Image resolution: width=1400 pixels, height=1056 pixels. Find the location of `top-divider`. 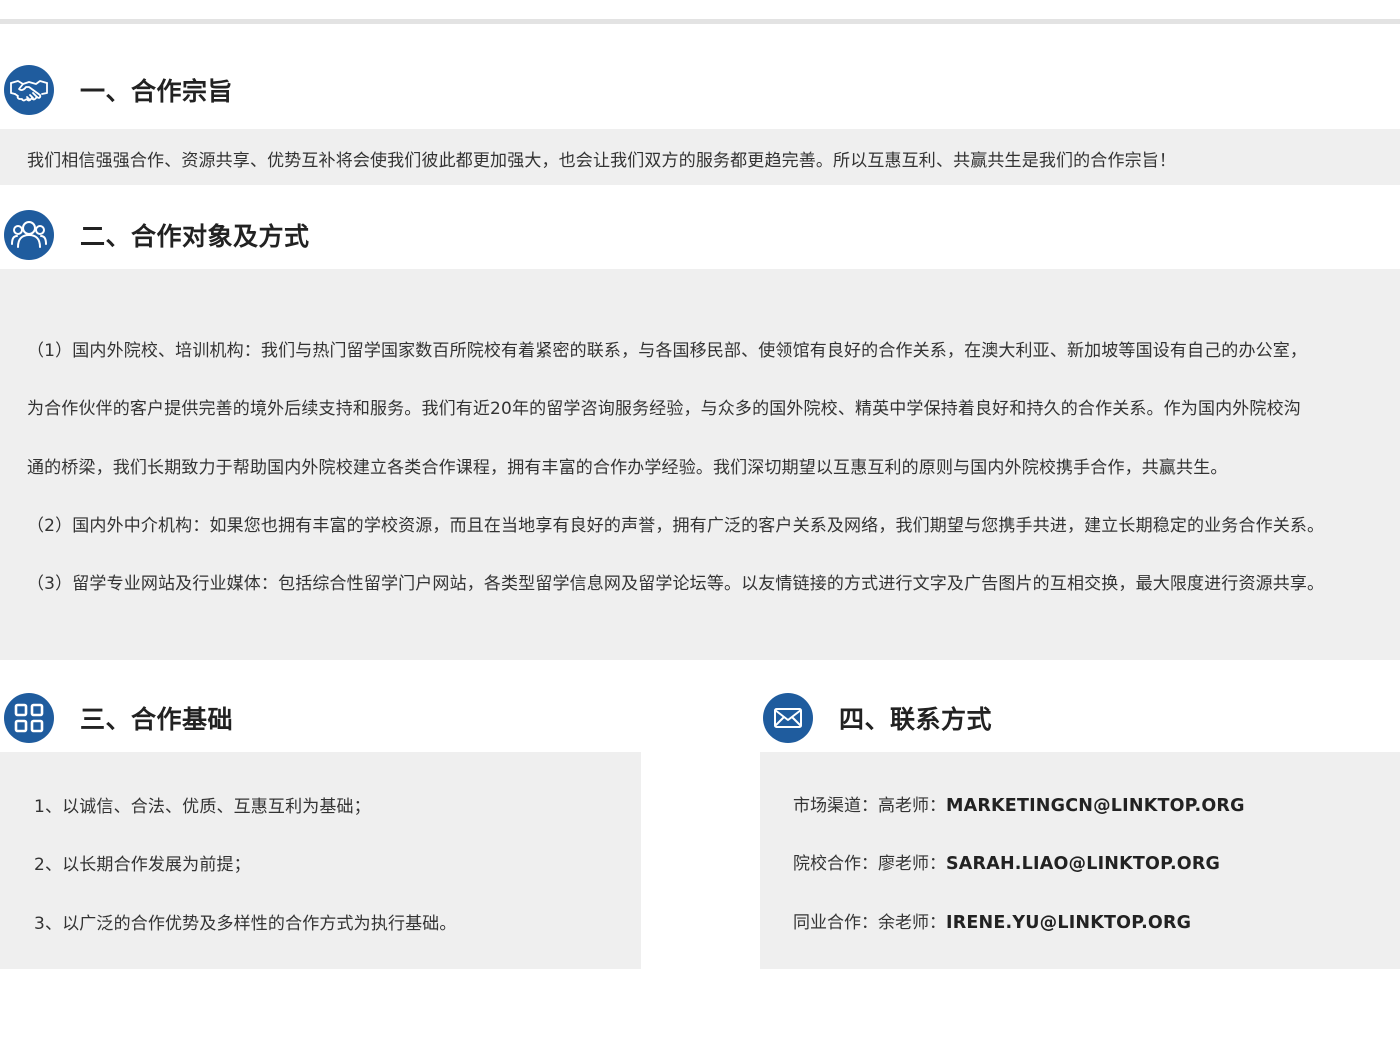

top-divider is located at coordinates (700, 21).